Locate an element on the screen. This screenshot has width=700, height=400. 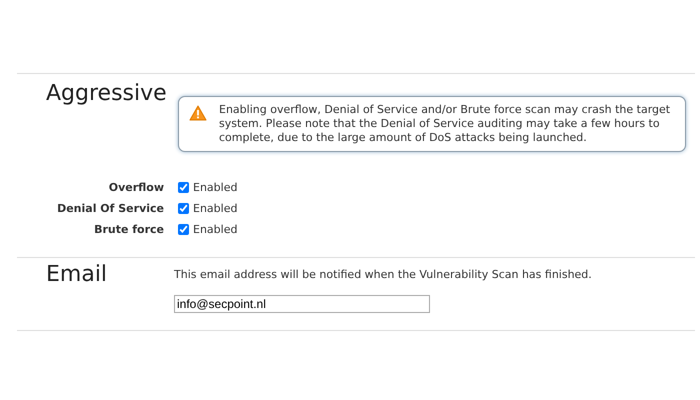
warning-icon is located at coordinates (198, 113).